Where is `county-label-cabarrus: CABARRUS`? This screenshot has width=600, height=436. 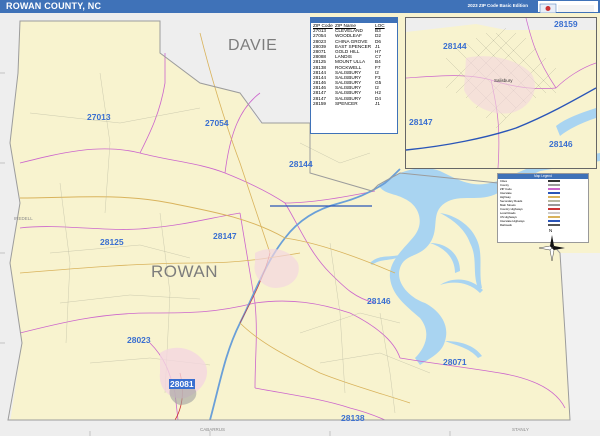 county-label-cabarrus: CABARRUS is located at coordinates (213, 429).